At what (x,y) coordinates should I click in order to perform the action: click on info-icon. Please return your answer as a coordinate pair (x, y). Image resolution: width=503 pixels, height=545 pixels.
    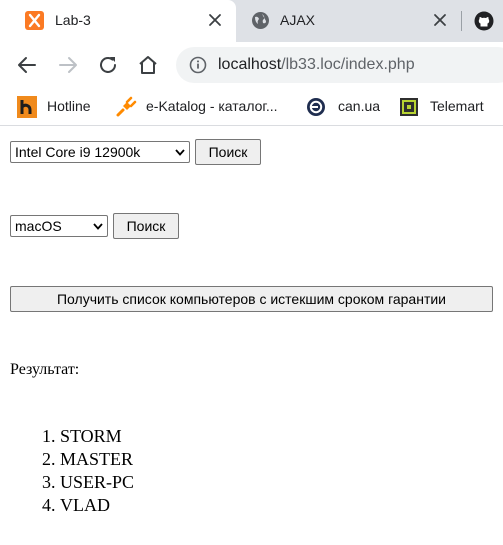
    Looking at the image, I should click on (198, 65).